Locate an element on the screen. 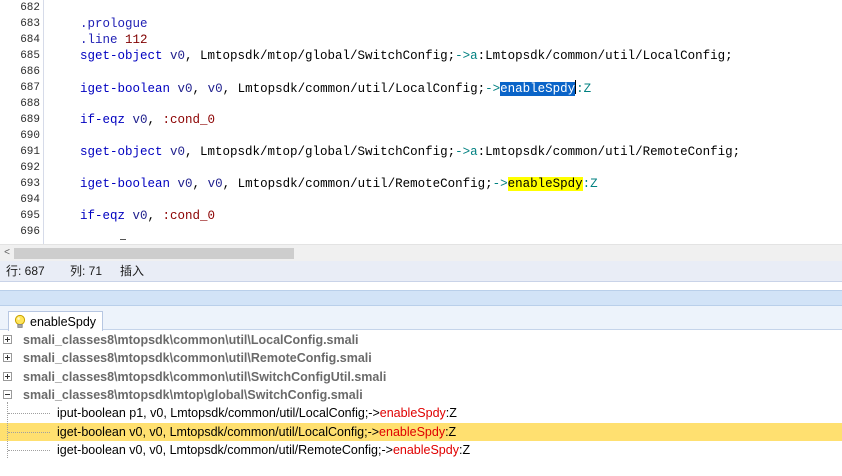  code-line: 689 if-eqz v0, :cond_0 is located at coordinates (421, 120).